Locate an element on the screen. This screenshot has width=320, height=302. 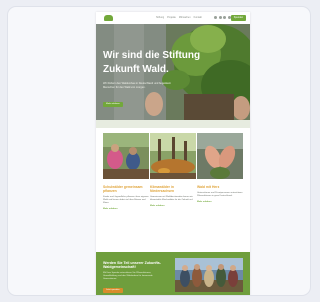
nav-link-stiftung: Stiftung is located at coordinates (160, 17).